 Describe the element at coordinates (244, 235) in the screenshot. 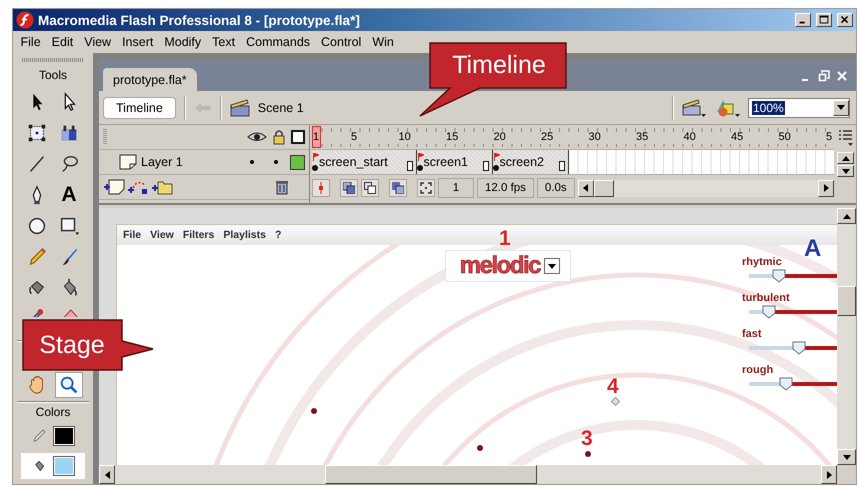

I see `menu-item: Playlists` at that location.